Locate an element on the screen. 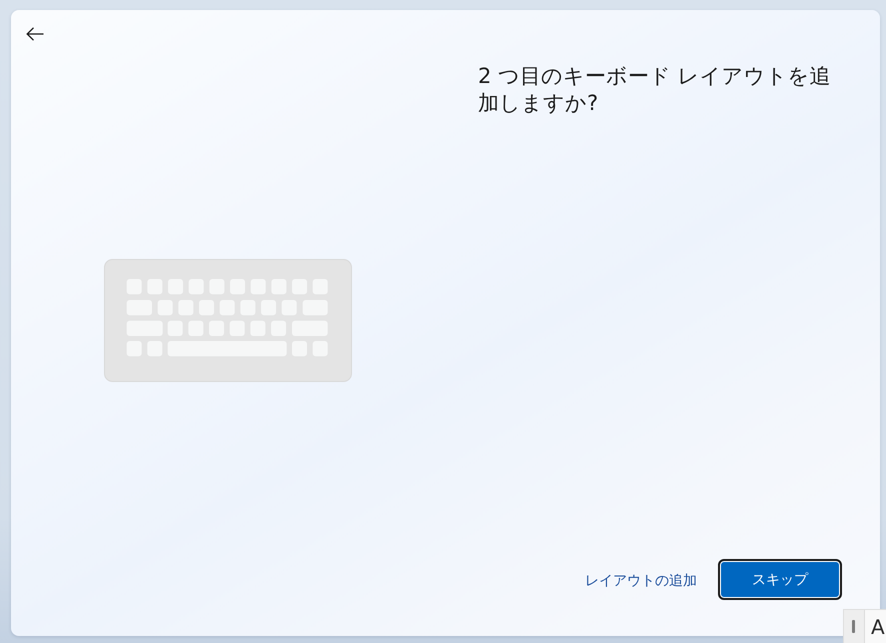 This screenshot has height=643, width=886. skip-button: スキップ is located at coordinates (780, 579).